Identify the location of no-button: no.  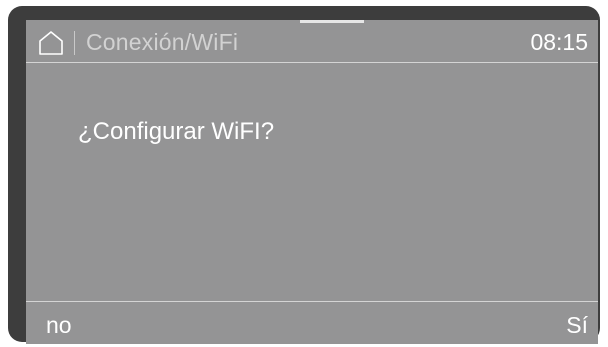
(59, 325).